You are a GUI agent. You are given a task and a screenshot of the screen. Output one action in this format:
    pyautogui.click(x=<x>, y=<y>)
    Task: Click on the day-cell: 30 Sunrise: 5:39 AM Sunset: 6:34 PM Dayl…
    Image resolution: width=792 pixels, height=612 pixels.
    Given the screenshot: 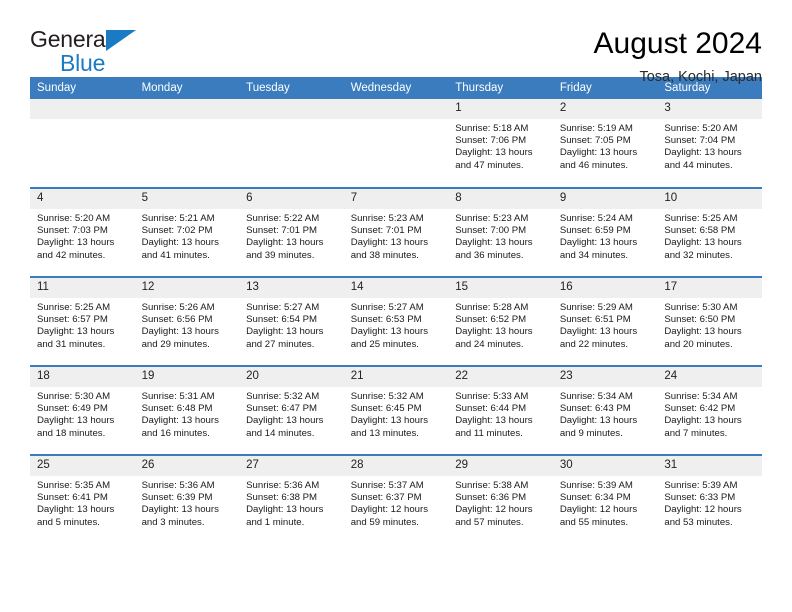 What is the action you would take?
    pyautogui.click(x=605, y=499)
    